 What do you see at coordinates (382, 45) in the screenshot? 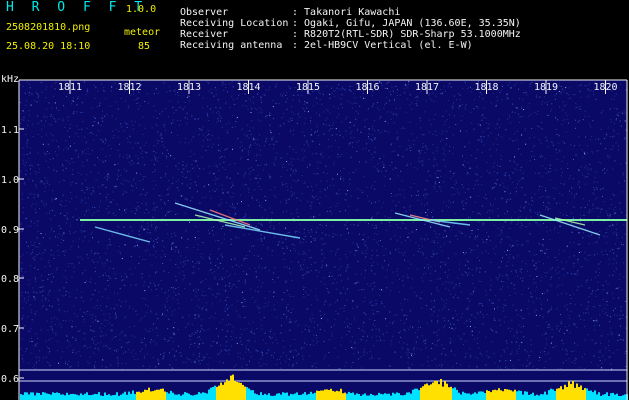
I see `info-value-antenna: : 2el-HB9CV Vertical (el. E-W)` at bounding box center [382, 45].